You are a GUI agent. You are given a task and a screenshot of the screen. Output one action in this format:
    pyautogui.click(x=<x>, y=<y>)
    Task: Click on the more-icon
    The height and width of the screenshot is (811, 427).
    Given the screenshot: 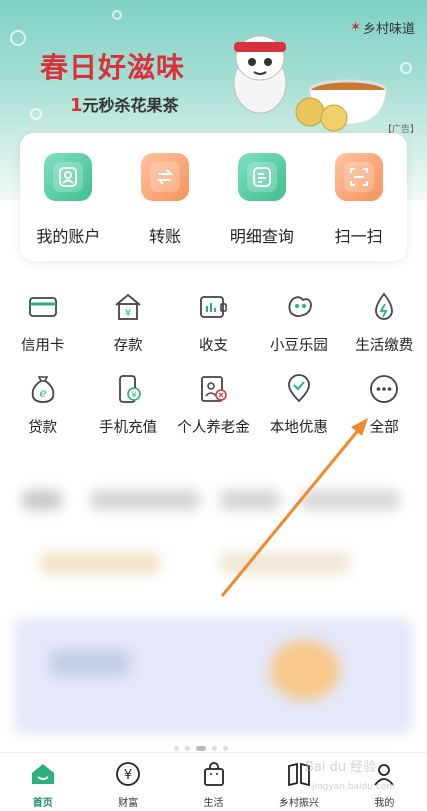 What is the action you would take?
    pyautogui.click(x=384, y=389)
    